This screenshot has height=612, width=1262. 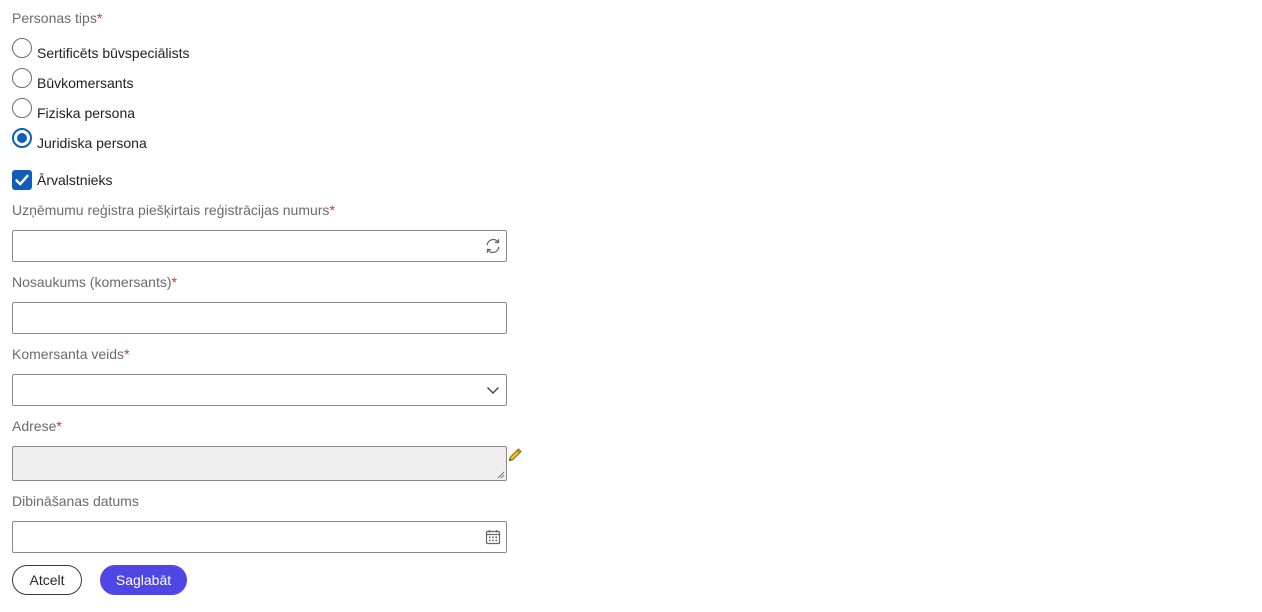 I want to click on checkmark-icon, so click(x=22, y=180).